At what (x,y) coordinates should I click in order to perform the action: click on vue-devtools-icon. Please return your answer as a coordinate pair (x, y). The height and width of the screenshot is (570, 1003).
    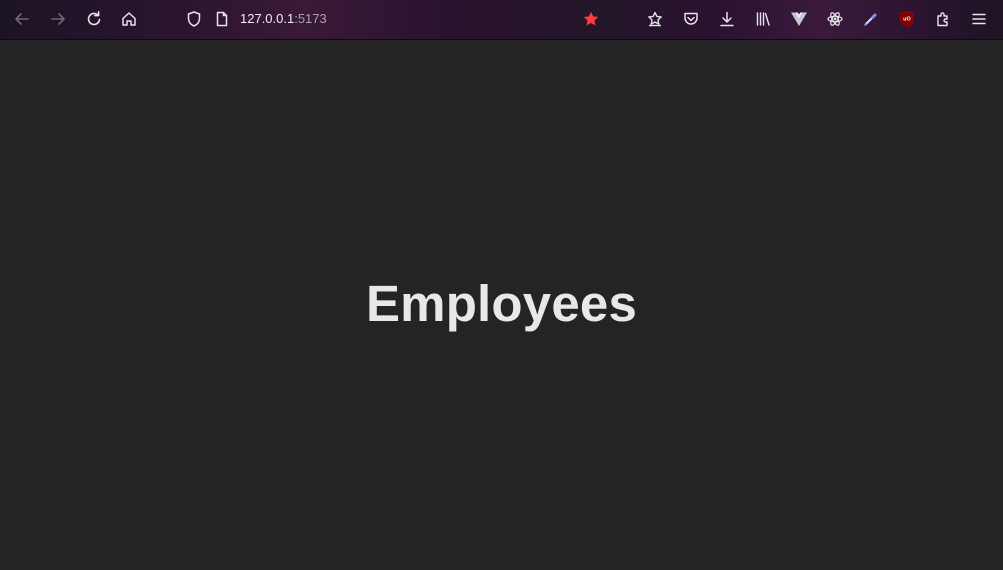
    Looking at the image, I should click on (799, 19).